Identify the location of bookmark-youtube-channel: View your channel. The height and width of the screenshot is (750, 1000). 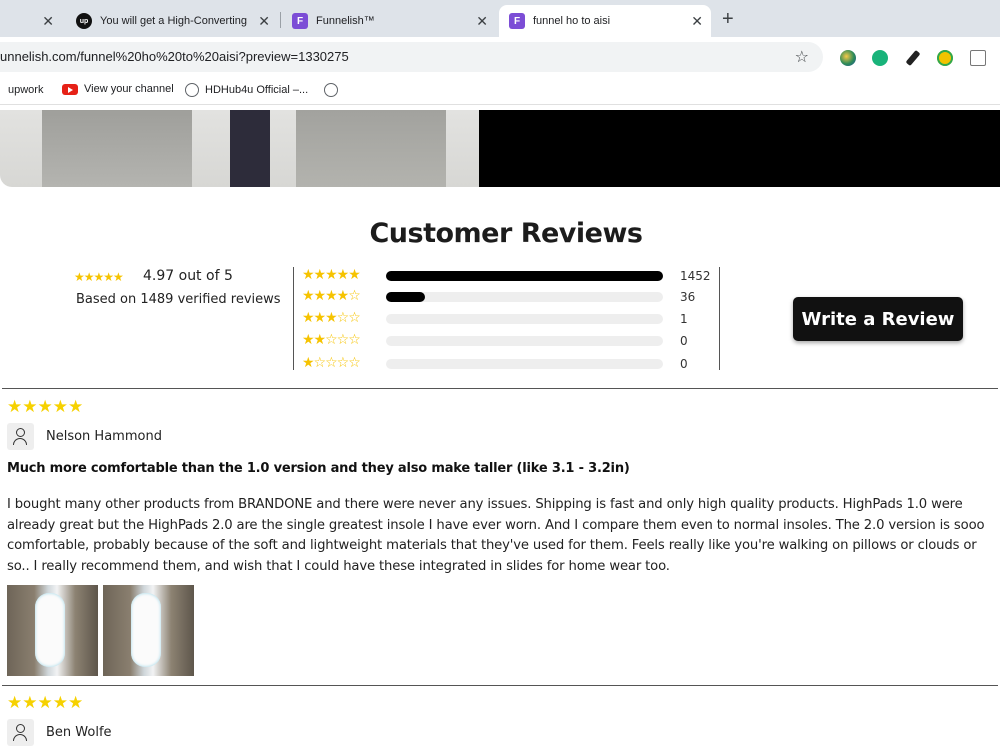
(118, 89).